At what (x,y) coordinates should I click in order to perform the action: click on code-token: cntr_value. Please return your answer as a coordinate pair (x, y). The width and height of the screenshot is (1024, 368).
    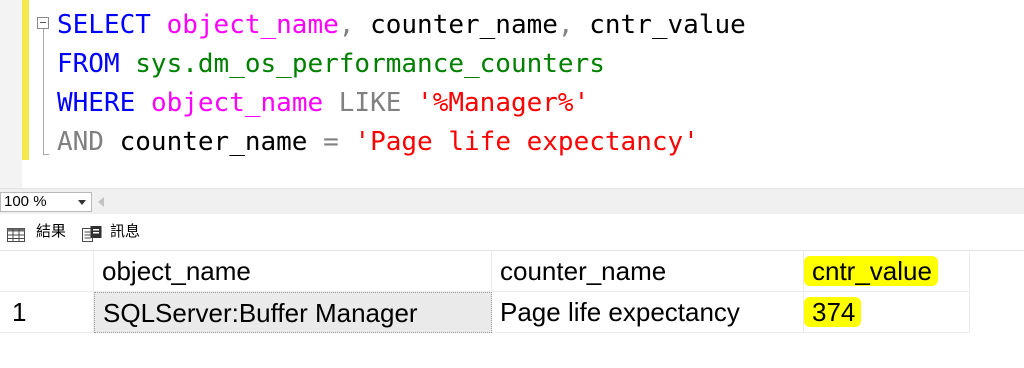
    Looking at the image, I should click on (667, 25).